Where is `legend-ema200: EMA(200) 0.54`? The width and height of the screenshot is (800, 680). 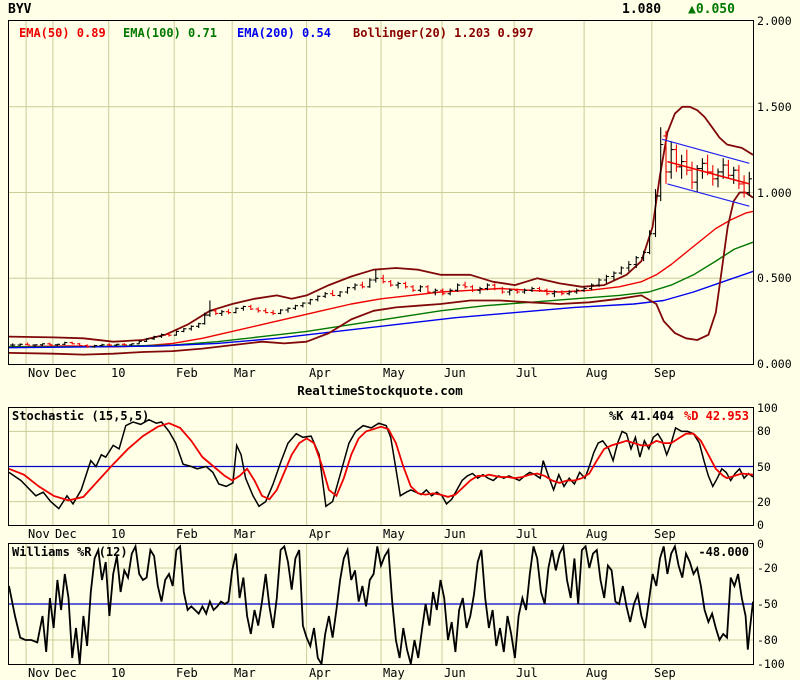
legend-ema200: EMA(200) 0.54 is located at coordinates (284, 33).